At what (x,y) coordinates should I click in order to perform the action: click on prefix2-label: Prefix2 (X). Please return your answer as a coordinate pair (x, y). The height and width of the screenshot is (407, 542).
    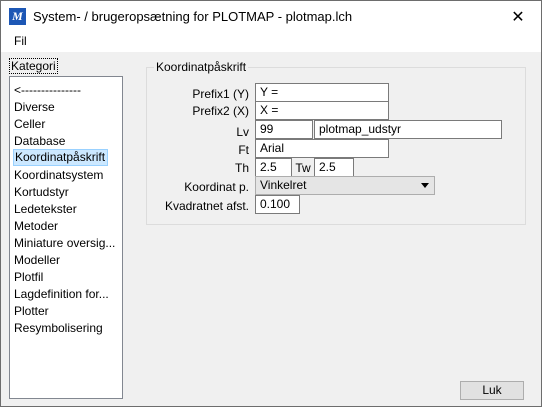
    Looking at the image, I should click on (220, 111).